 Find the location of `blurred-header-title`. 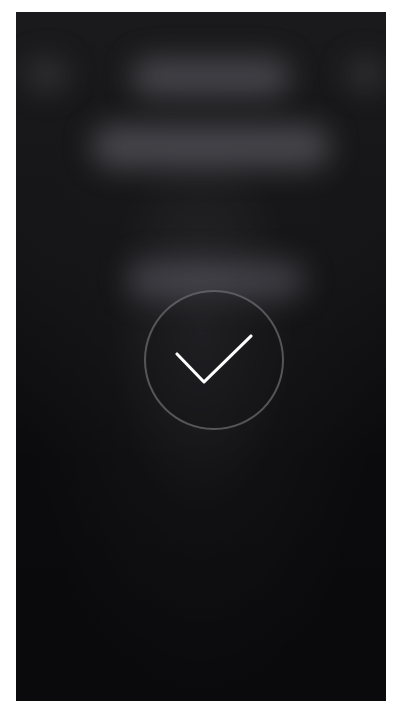

blurred-header-title is located at coordinates (211, 77).